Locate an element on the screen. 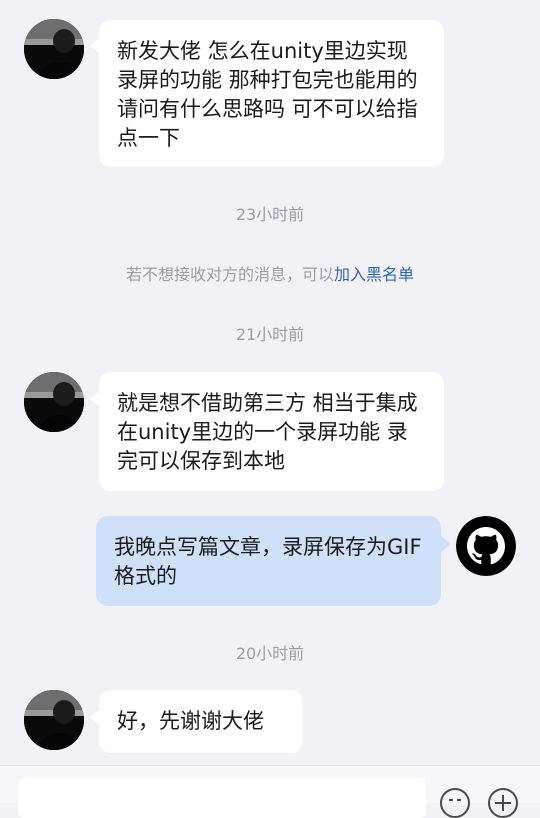 This screenshot has height=818, width=540. timestamp: 23小时前 is located at coordinates (270, 214).